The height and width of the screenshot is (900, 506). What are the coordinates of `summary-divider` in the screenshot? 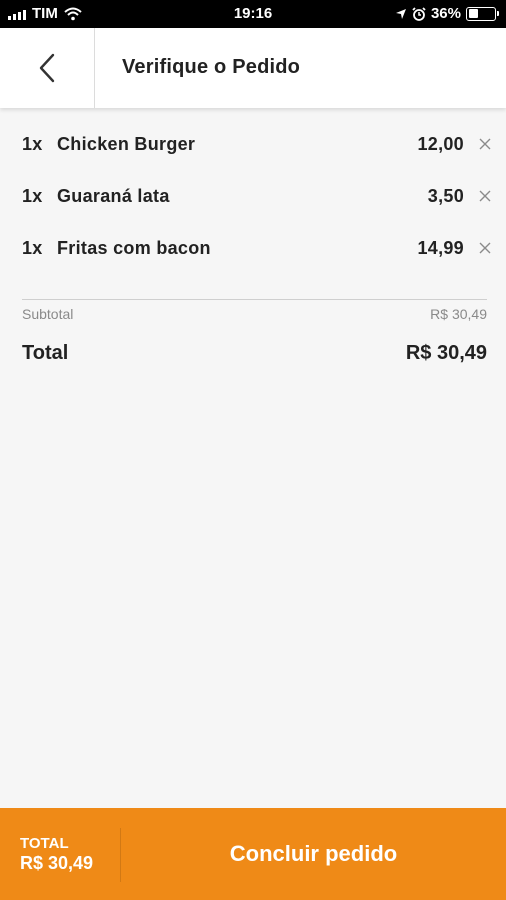 It's located at (254, 299).